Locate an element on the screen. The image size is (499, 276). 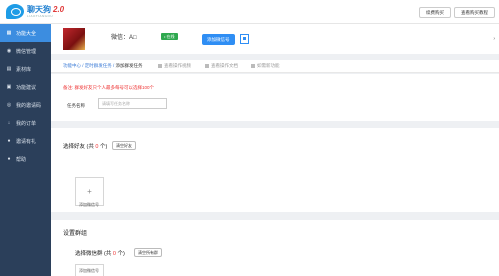
task-name-label: 任务名称 is located at coordinates (76, 105).